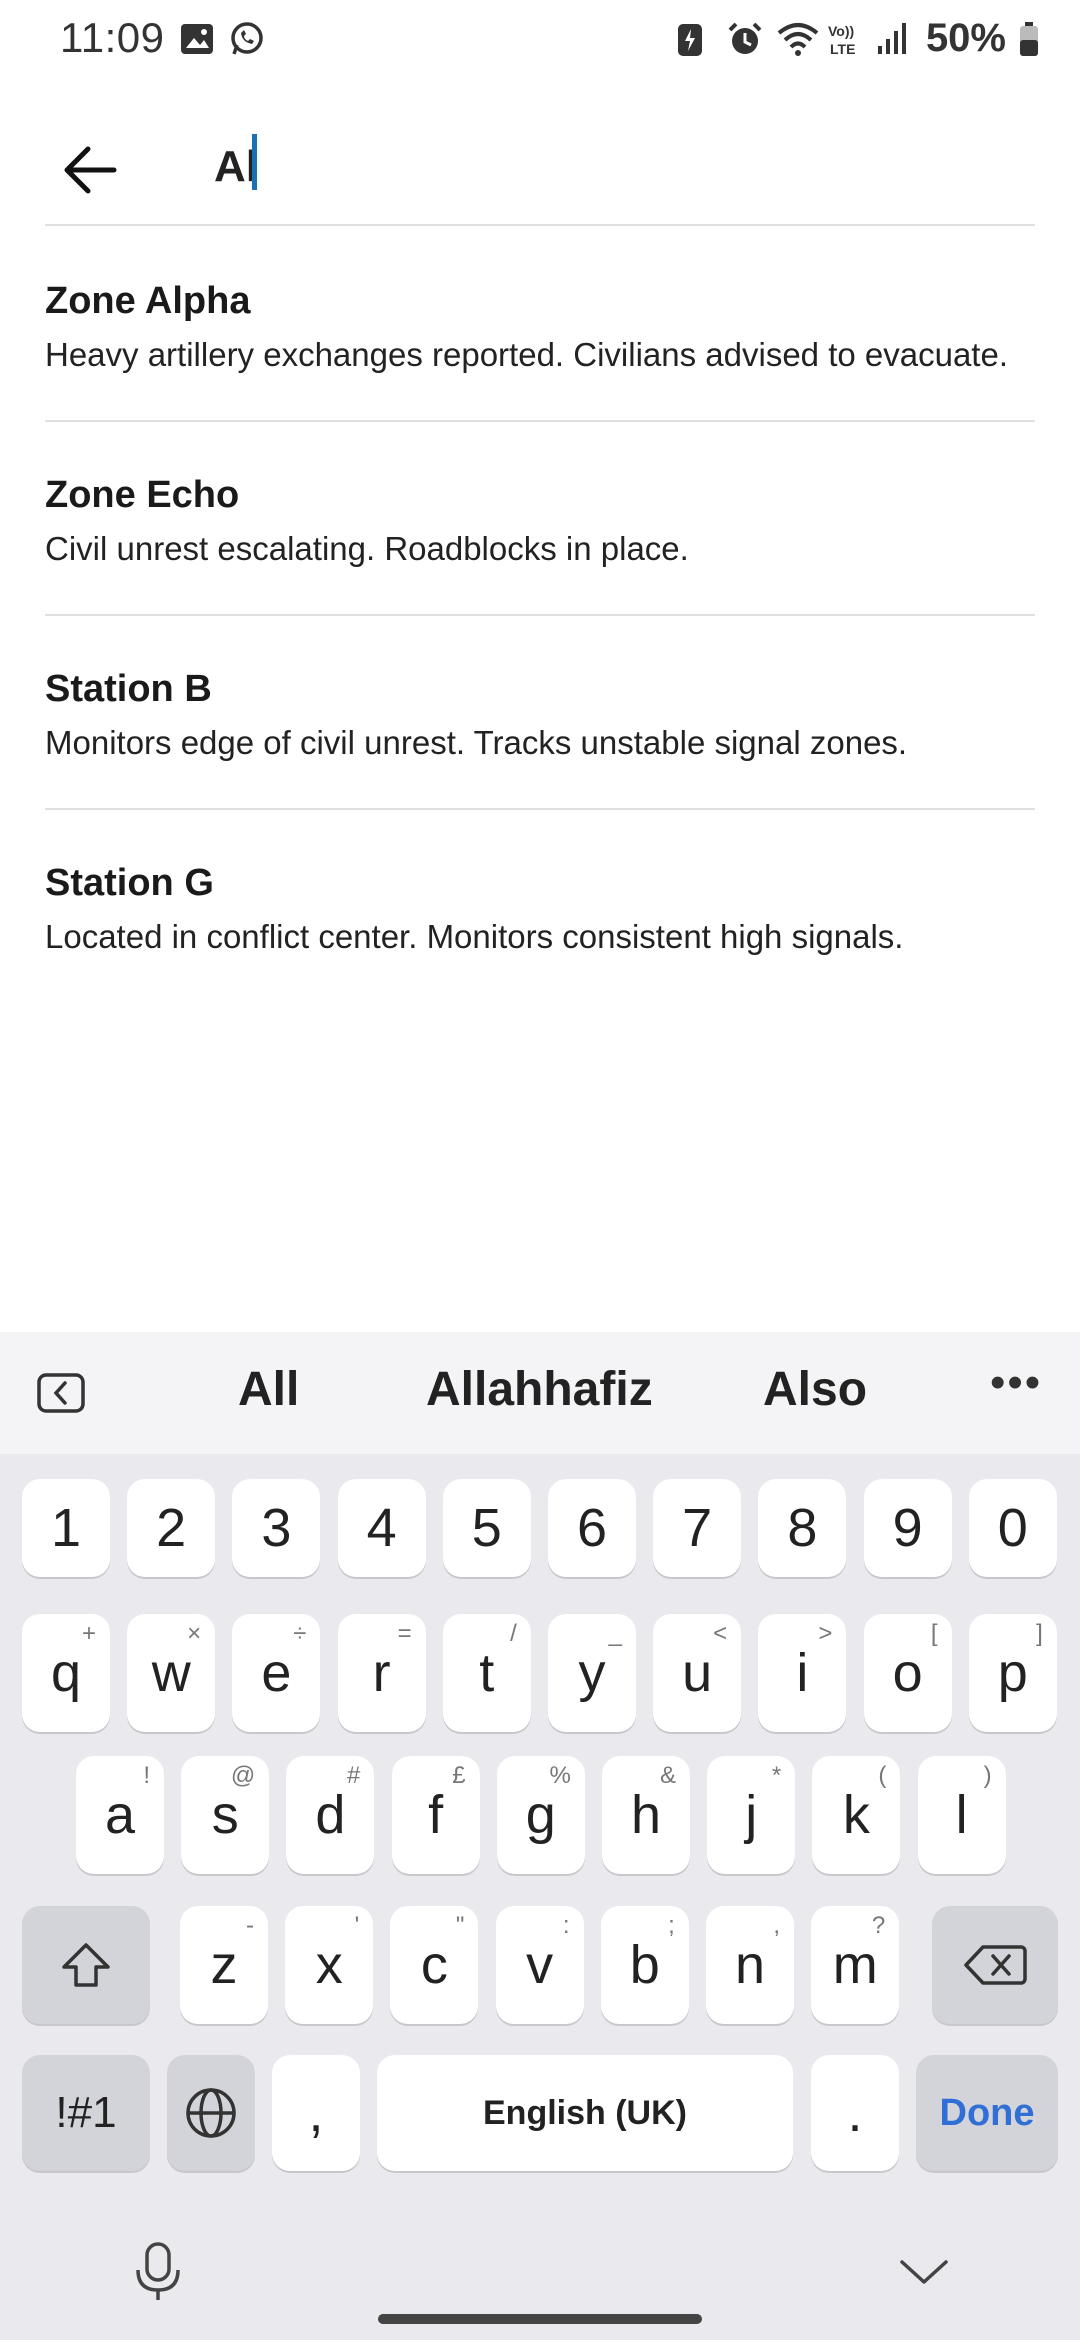 This screenshot has width=1080, height=2340. Describe the element at coordinates (856, 1815) in the screenshot. I see `letter-key-k: k(` at that location.